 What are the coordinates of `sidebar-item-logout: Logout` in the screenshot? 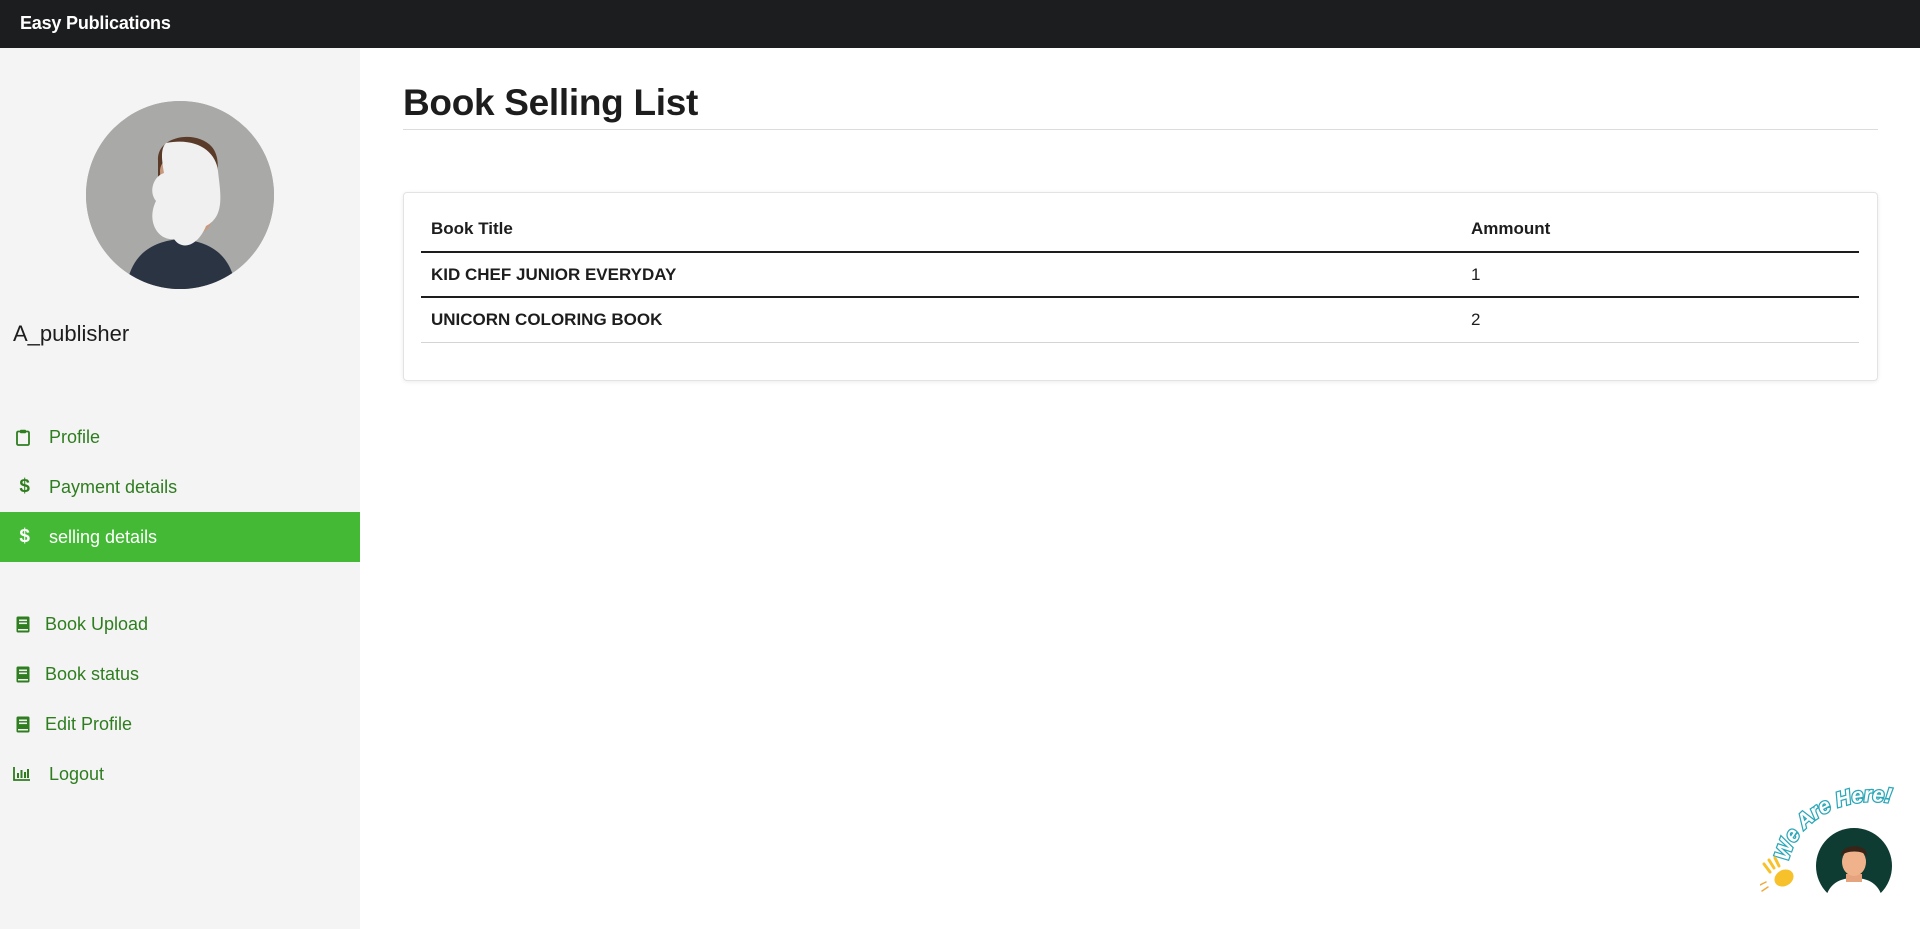 It's located at (180, 774).